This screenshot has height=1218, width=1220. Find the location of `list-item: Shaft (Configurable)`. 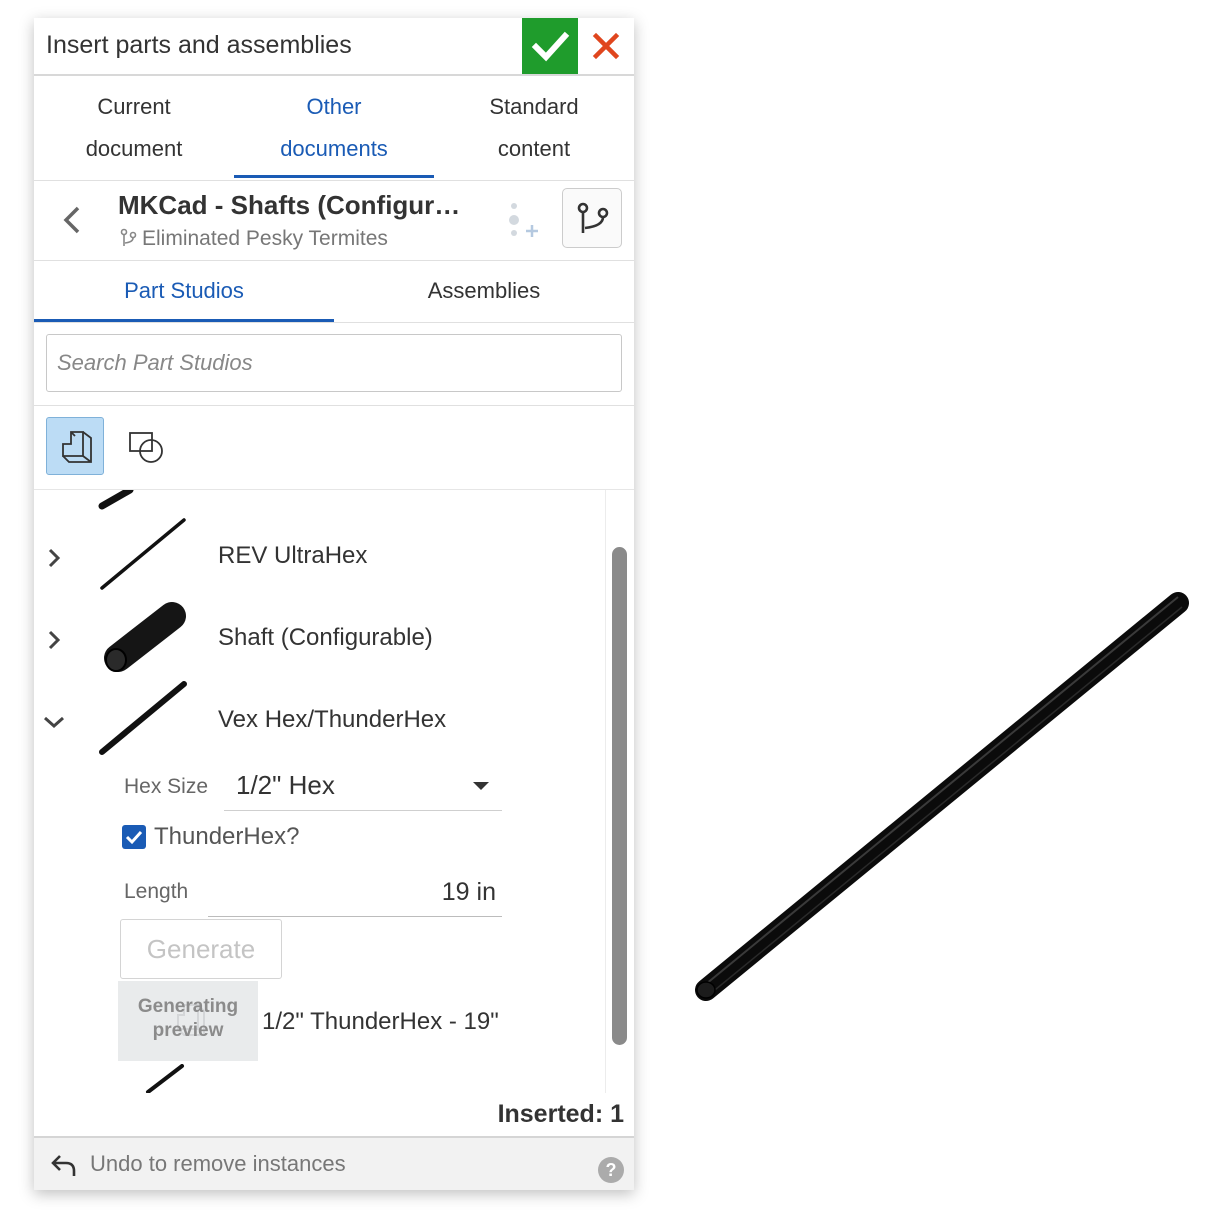

list-item: Shaft (Configurable) is located at coordinates (319, 638).